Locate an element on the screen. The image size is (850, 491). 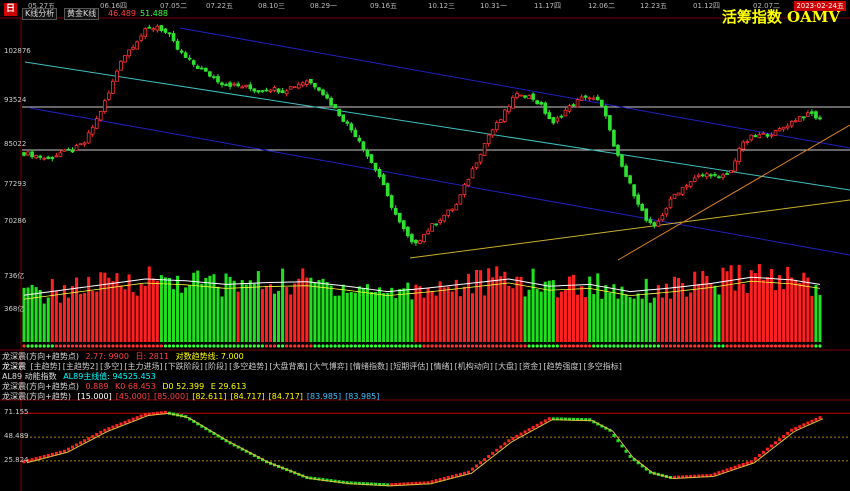
indicator-tab: [大盘] is located at coordinates (506, 366).